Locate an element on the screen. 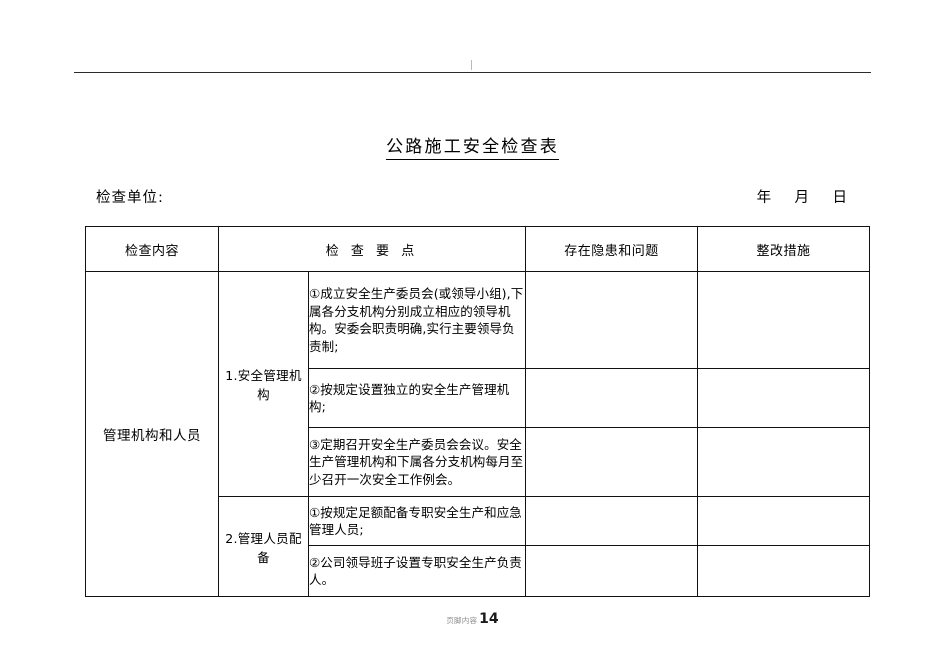 The image size is (945, 669). page-footer: 页脚内容 14 is located at coordinates (472, 617).